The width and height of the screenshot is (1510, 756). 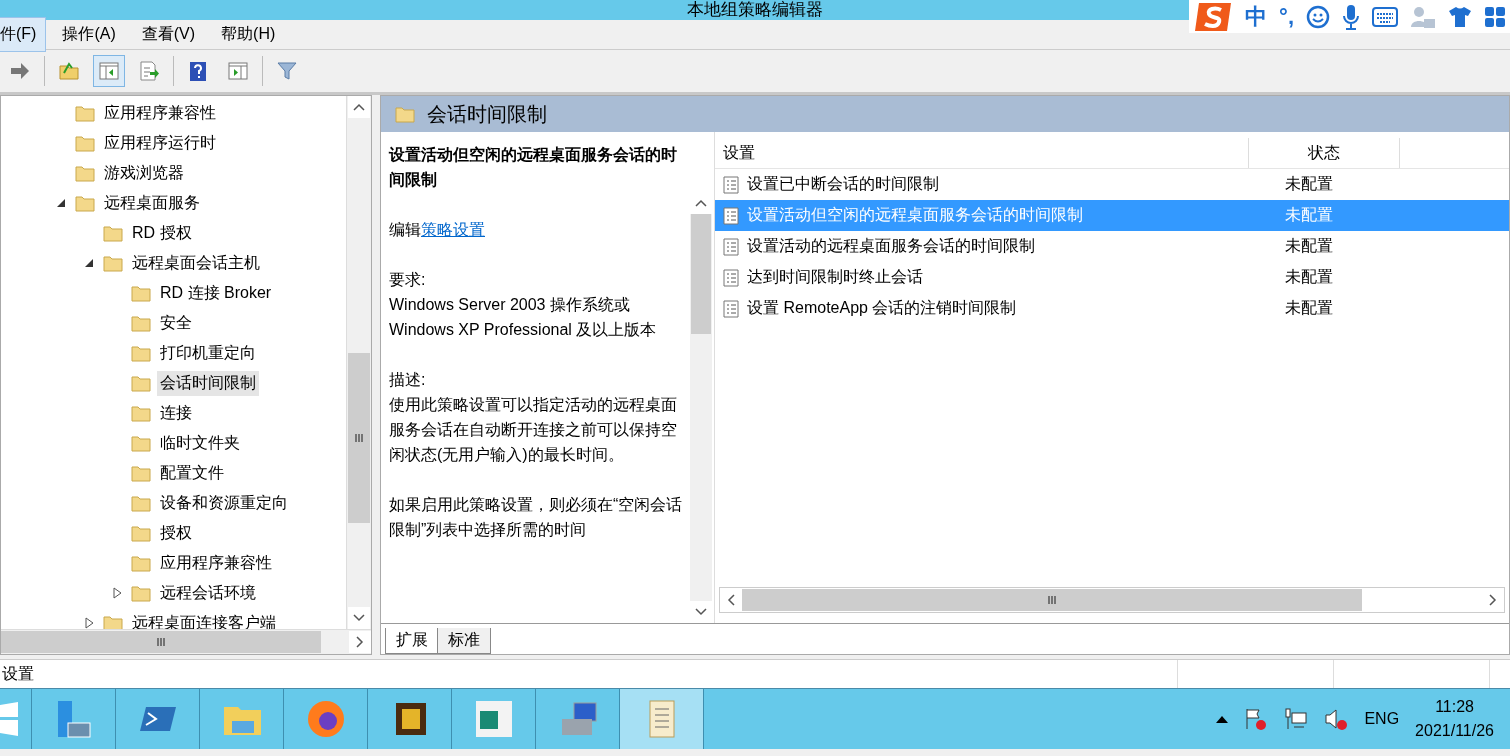 I want to click on menu-item: 操作(A), so click(x=89, y=34).